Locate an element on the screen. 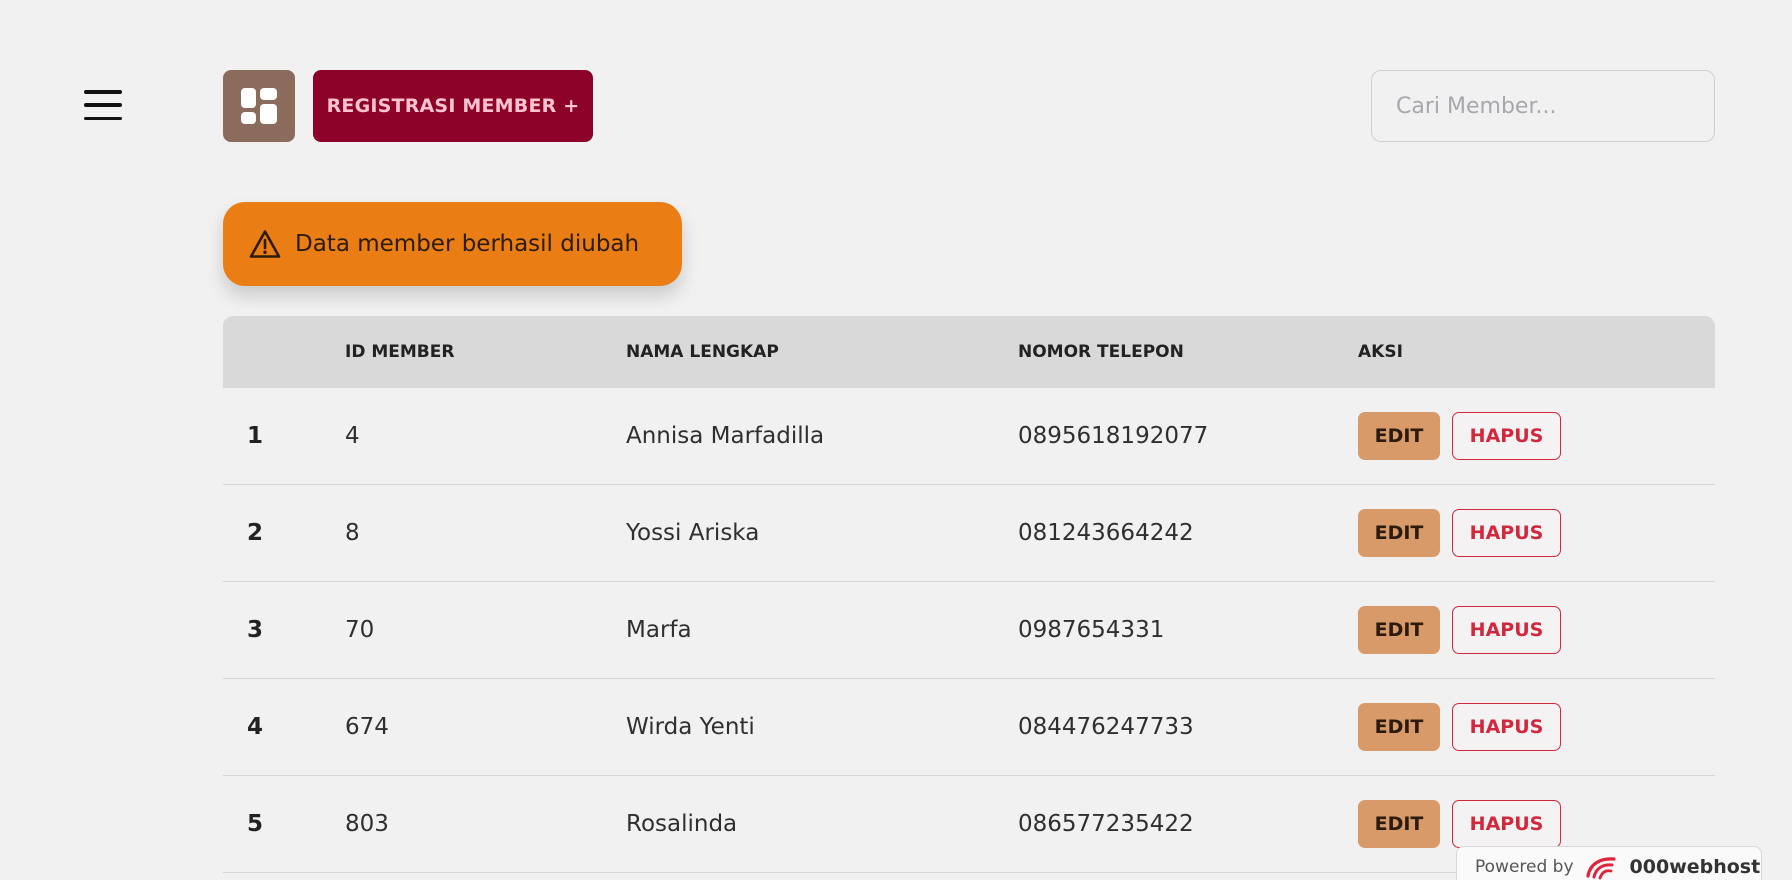 Image resolution: width=1792 pixels, height=880 pixels. member-phone: 0895618192077 is located at coordinates (1113, 436).